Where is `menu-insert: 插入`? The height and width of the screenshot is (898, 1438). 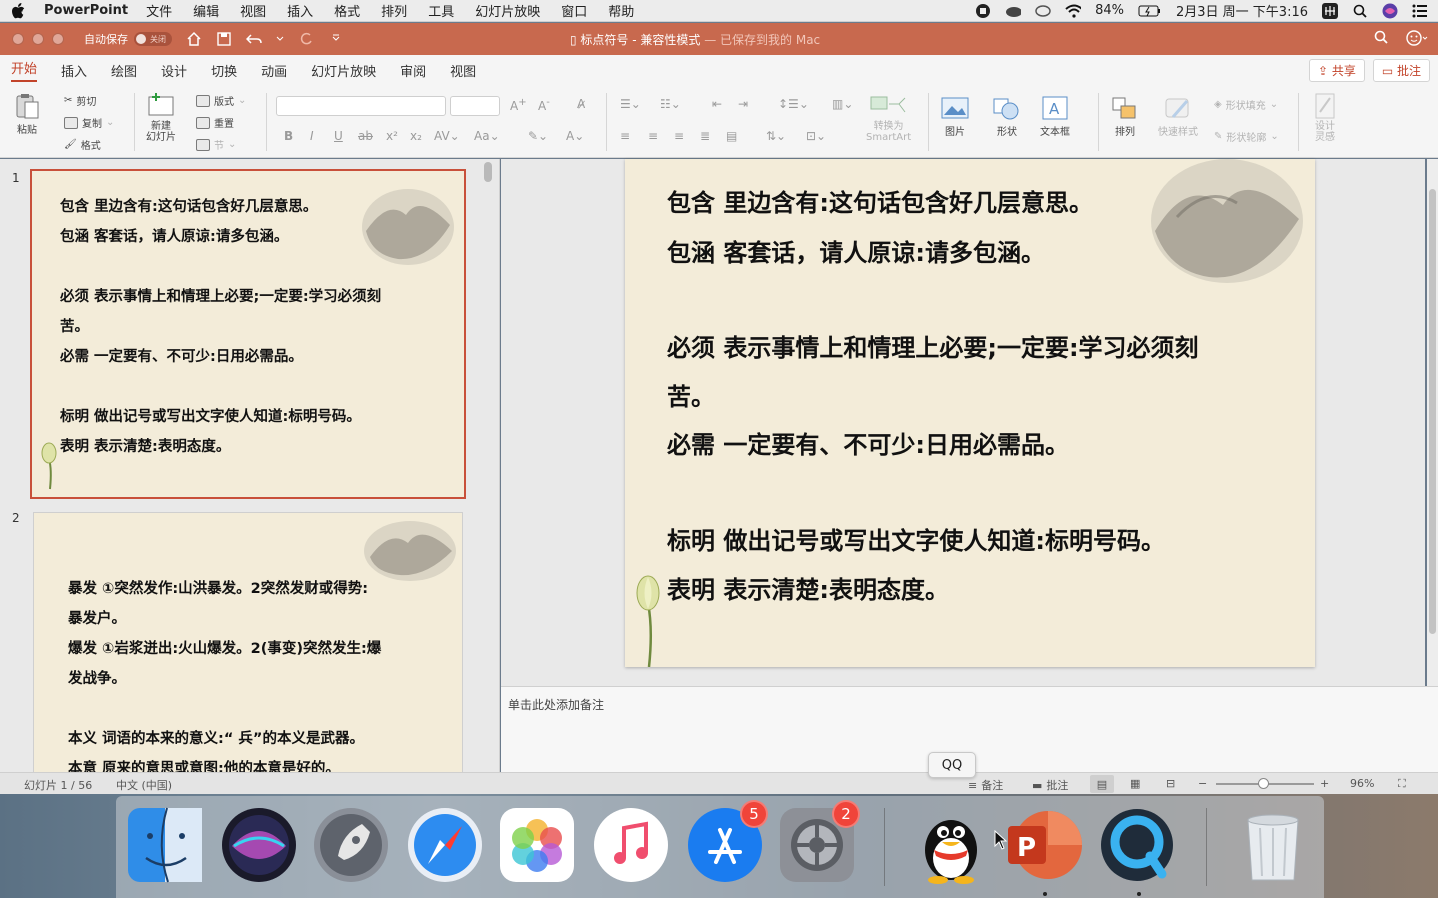
menu-insert: 插入 is located at coordinates (300, 10).